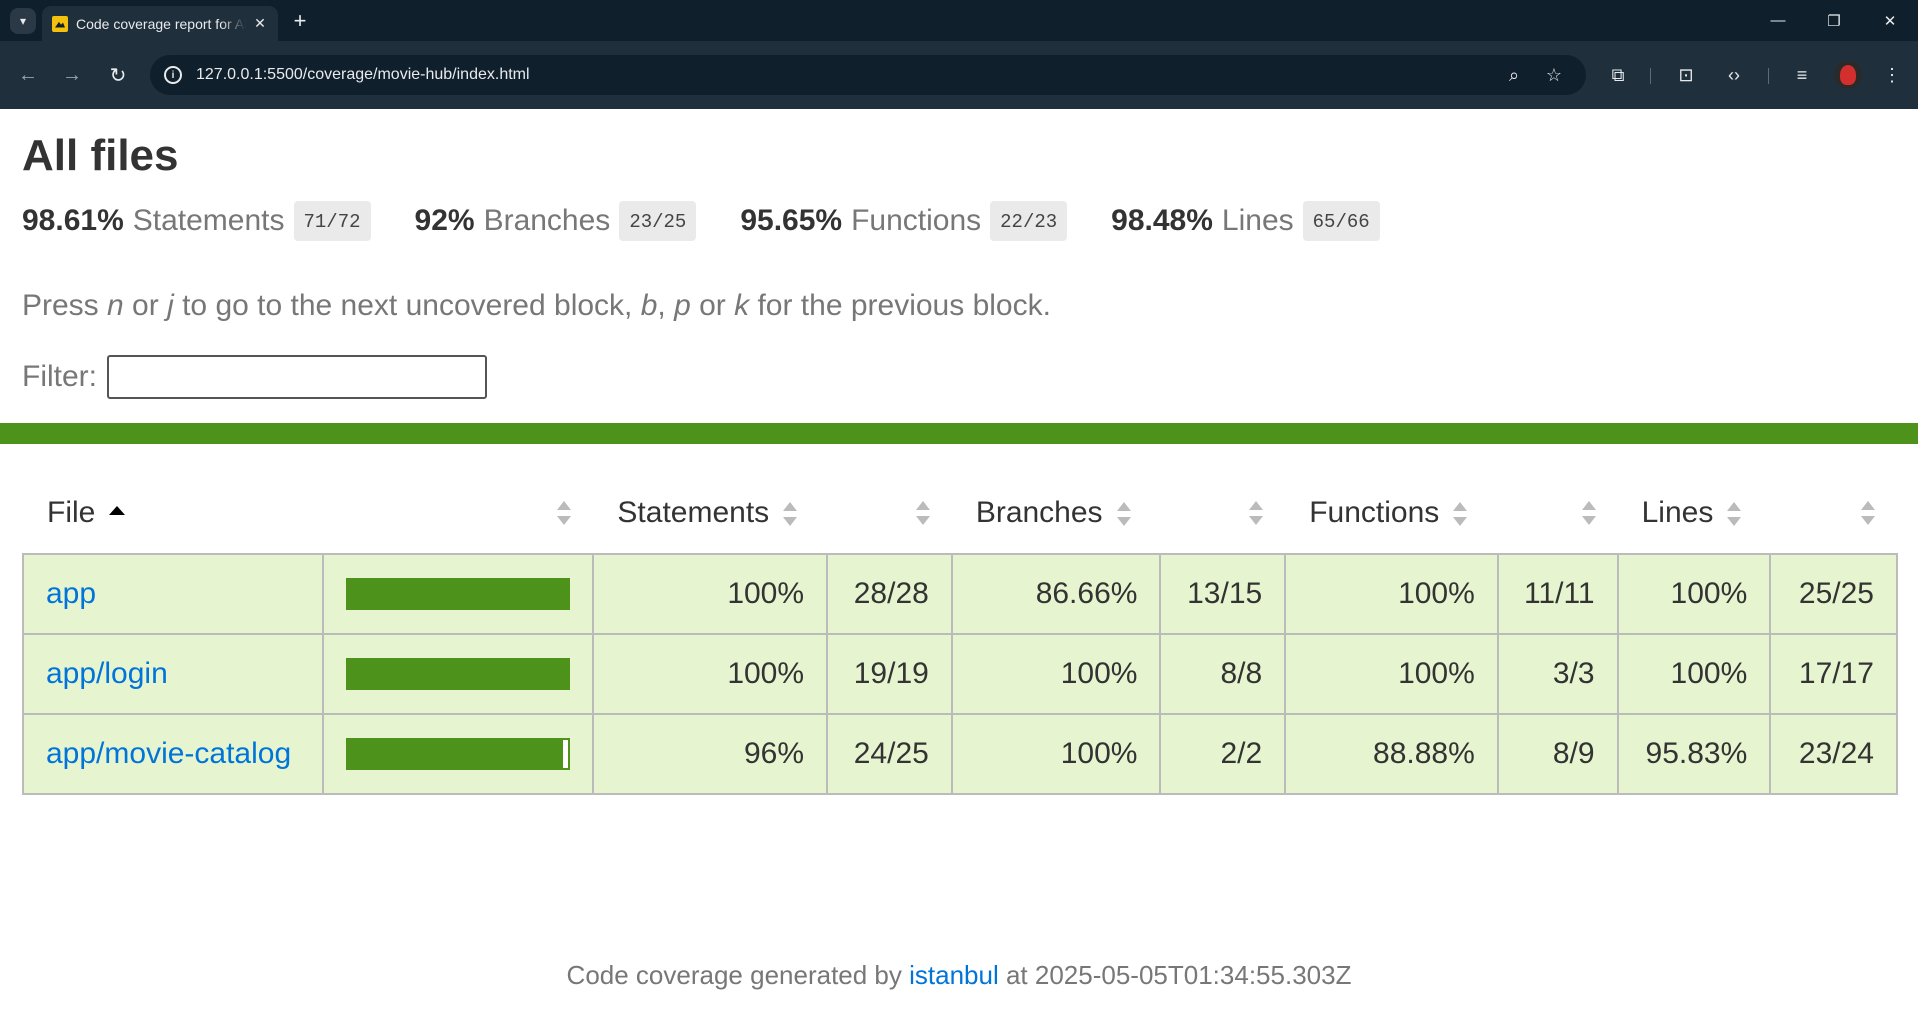 Image resolution: width=1918 pixels, height=1017 pixels. Describe the element at coordinates (1768, 76) in the screenshot. I see `toolbar-divider` at that location.